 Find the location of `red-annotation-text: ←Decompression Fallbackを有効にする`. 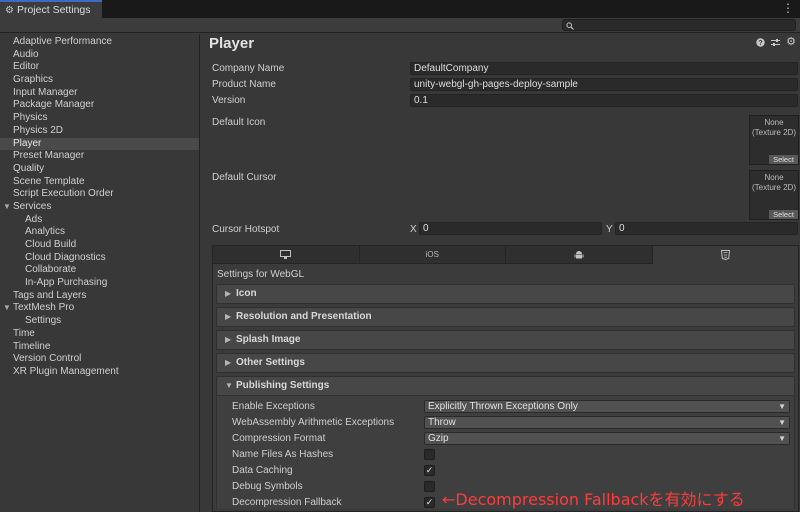

red-annotation-text: ←Decompression Fallbackを有効にする is located at coordinates (593, 499).